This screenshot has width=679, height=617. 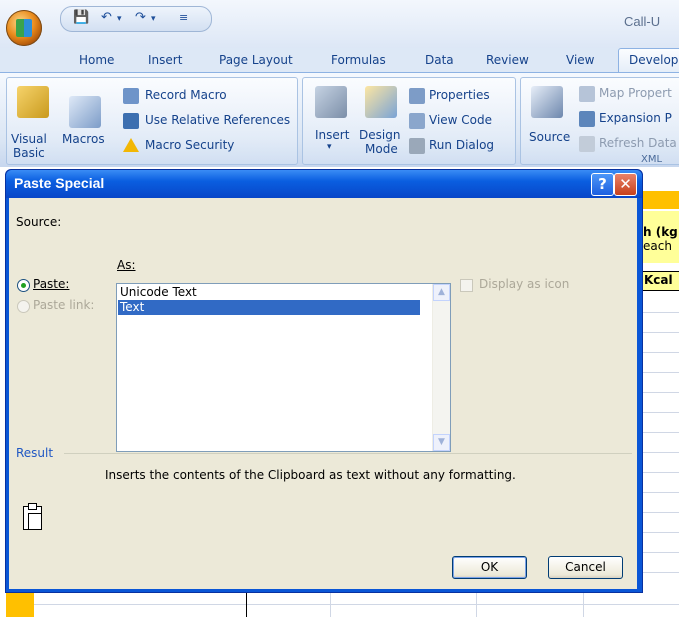 What do you see at coordinates (587, 94) in the screenshot?
I see `map-properties-icon` at bounding box center [587, 94].